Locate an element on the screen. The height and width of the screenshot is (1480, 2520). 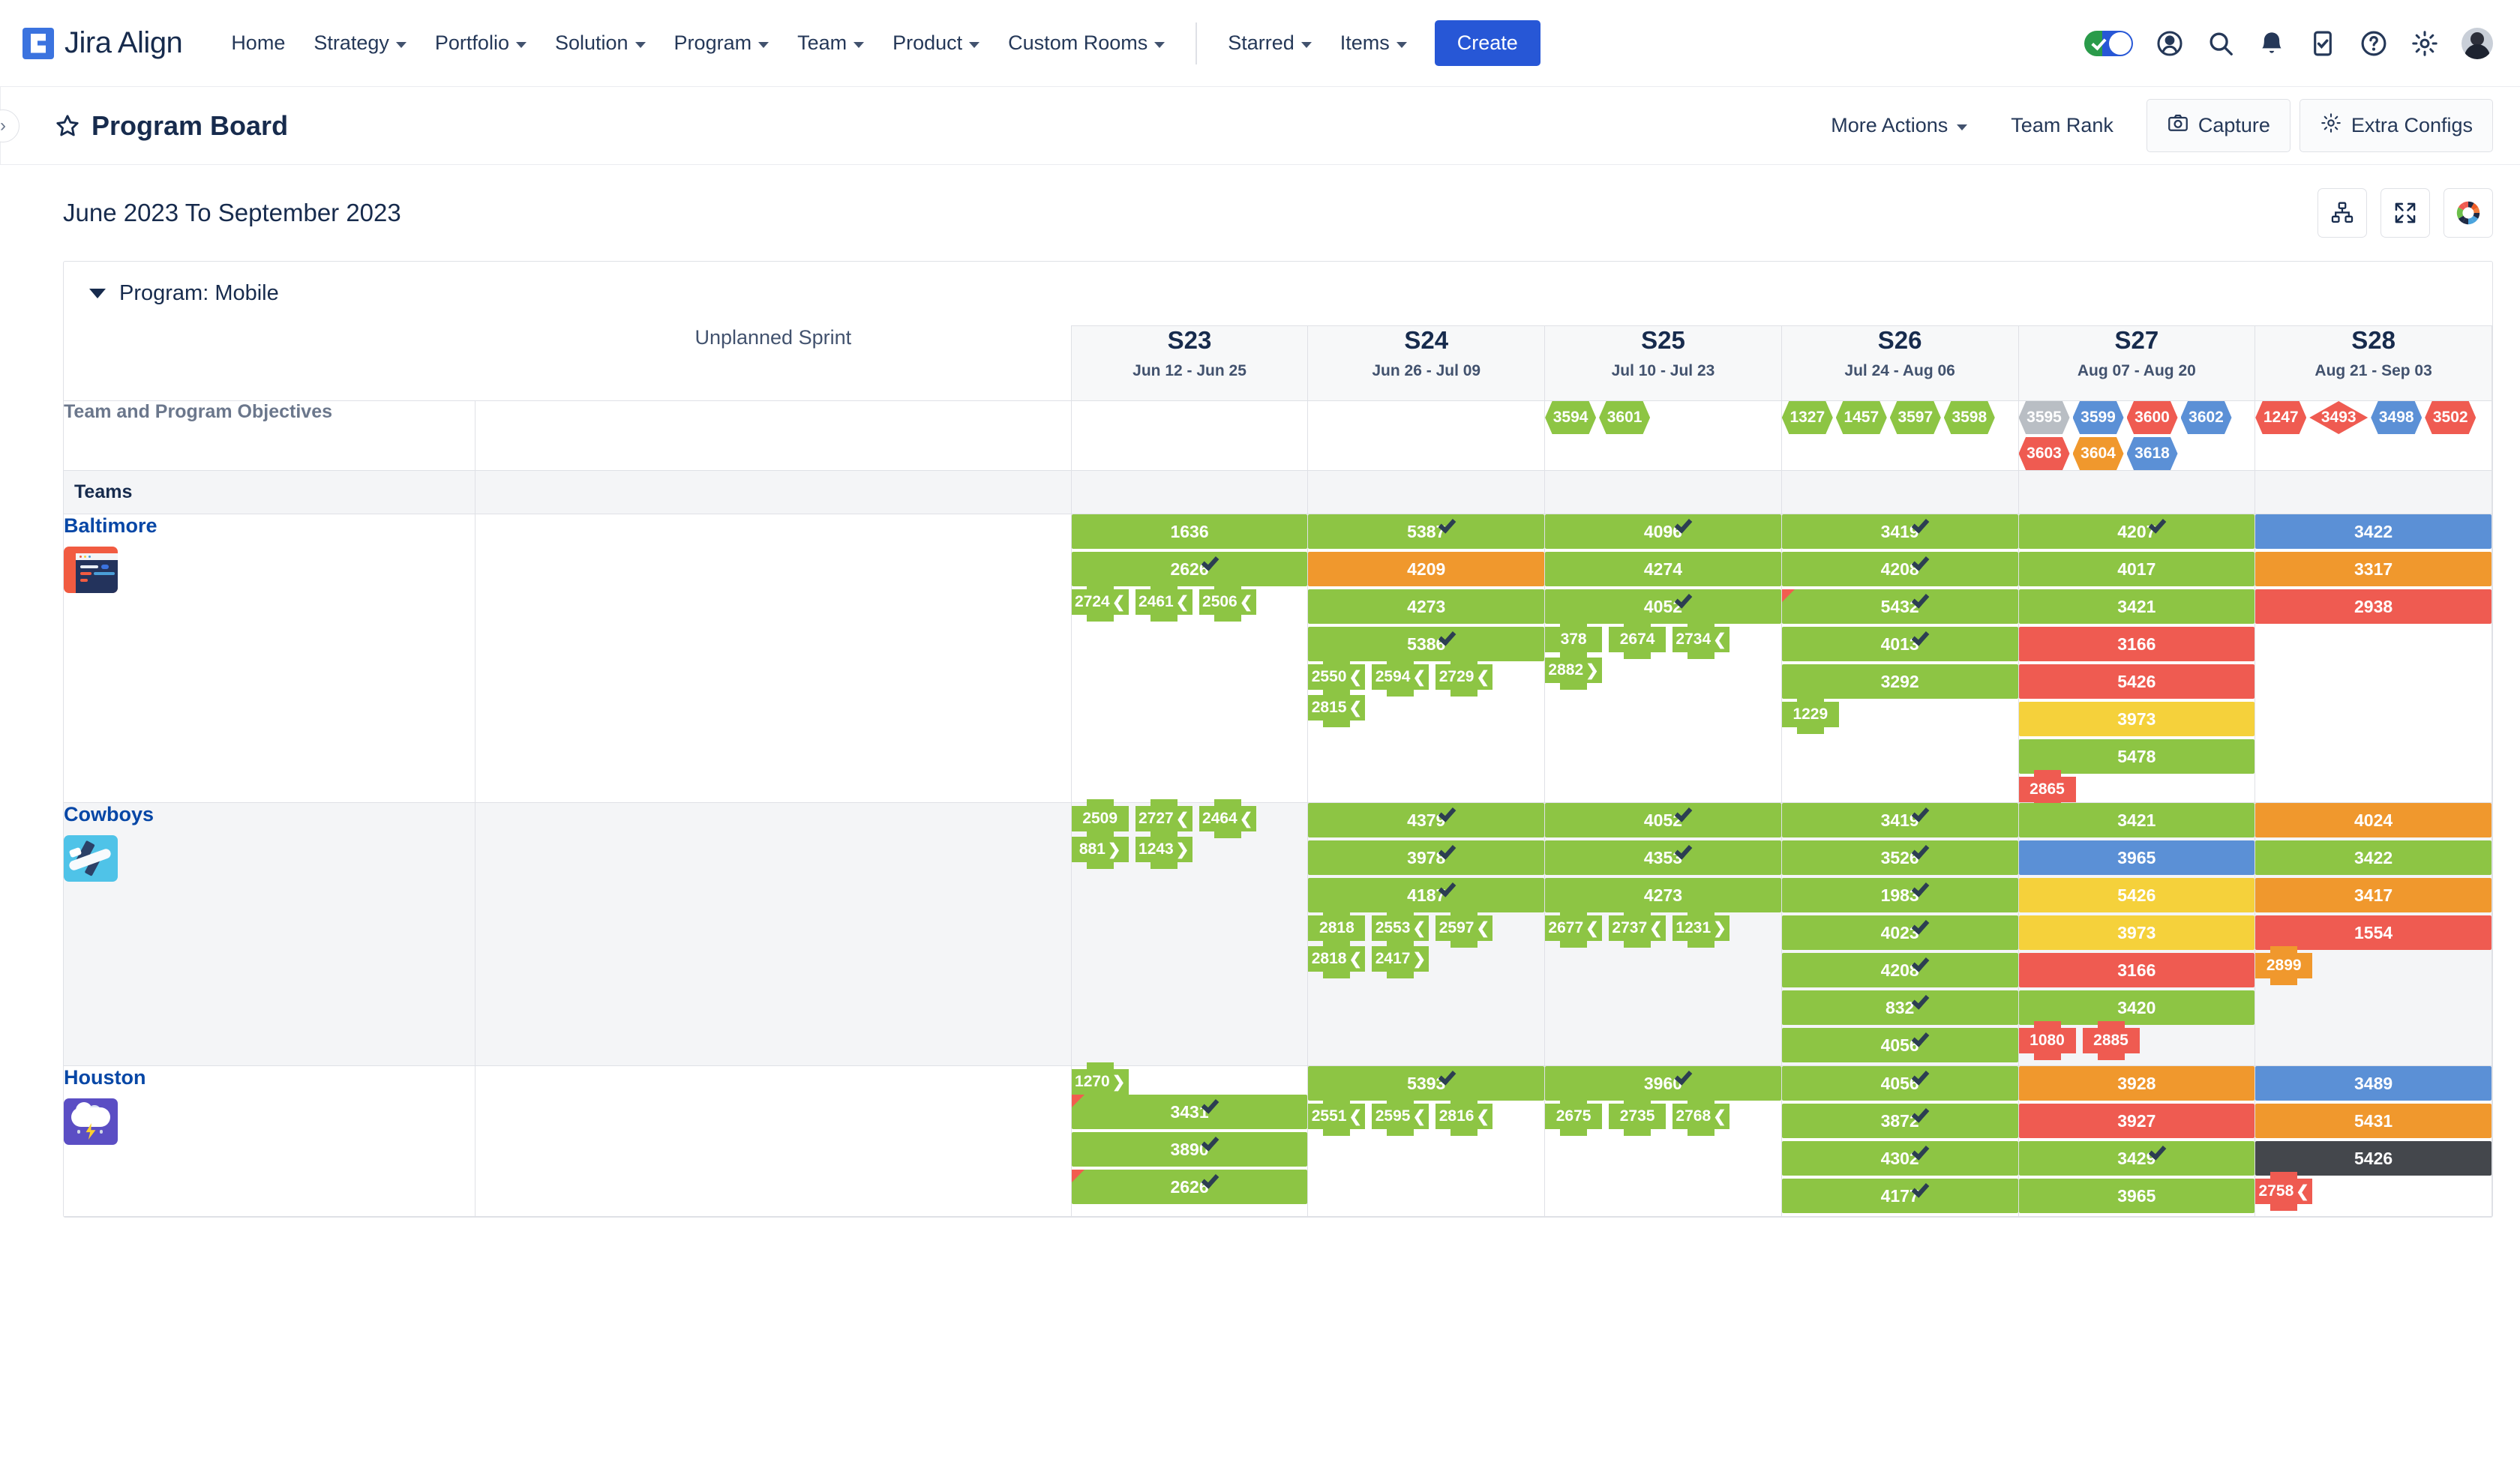
sprint-cell-cowboys-s23: 2509 2727 ❮ 2464 ❮ 881 ❯ 1243 ❯ is located at coordinates (1190, 932).